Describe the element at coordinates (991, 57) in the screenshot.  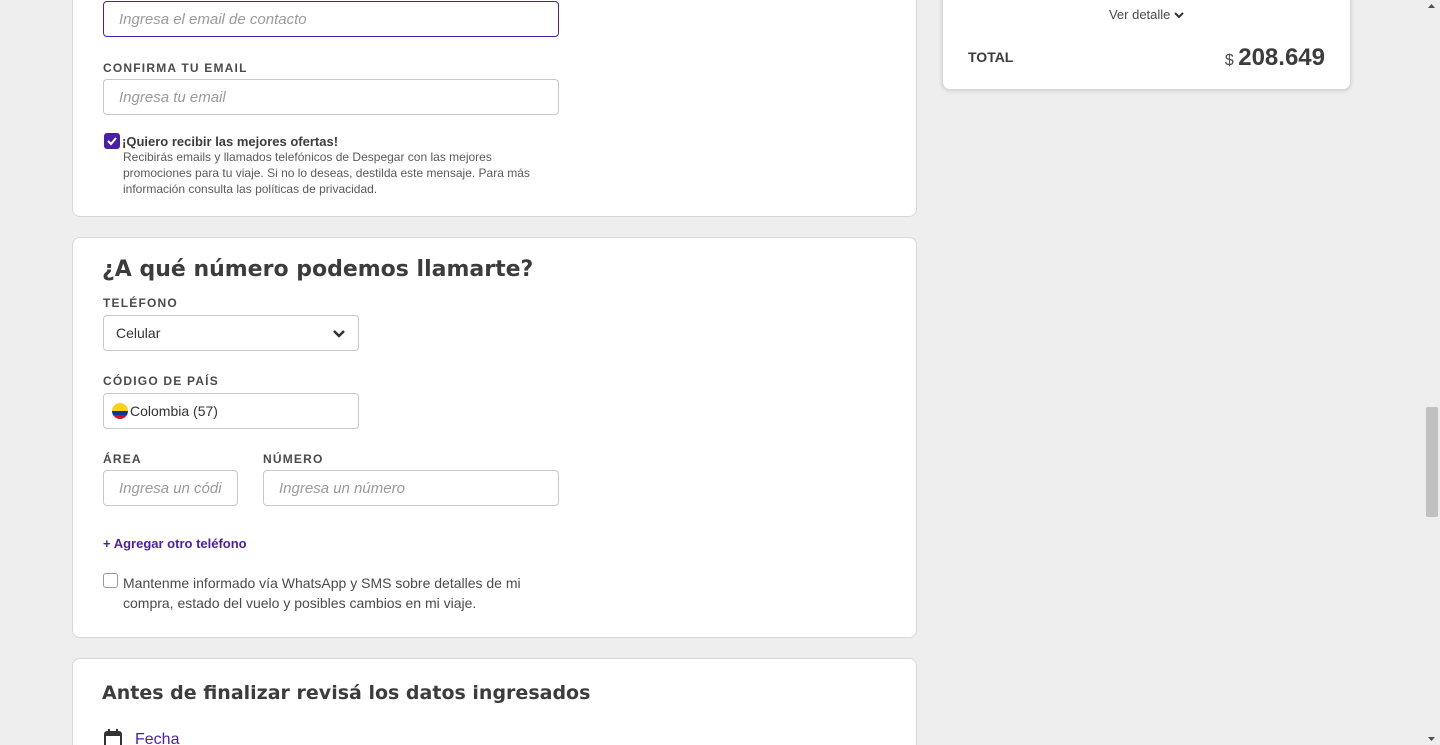
I see `total-label: TOTAL` at that location.